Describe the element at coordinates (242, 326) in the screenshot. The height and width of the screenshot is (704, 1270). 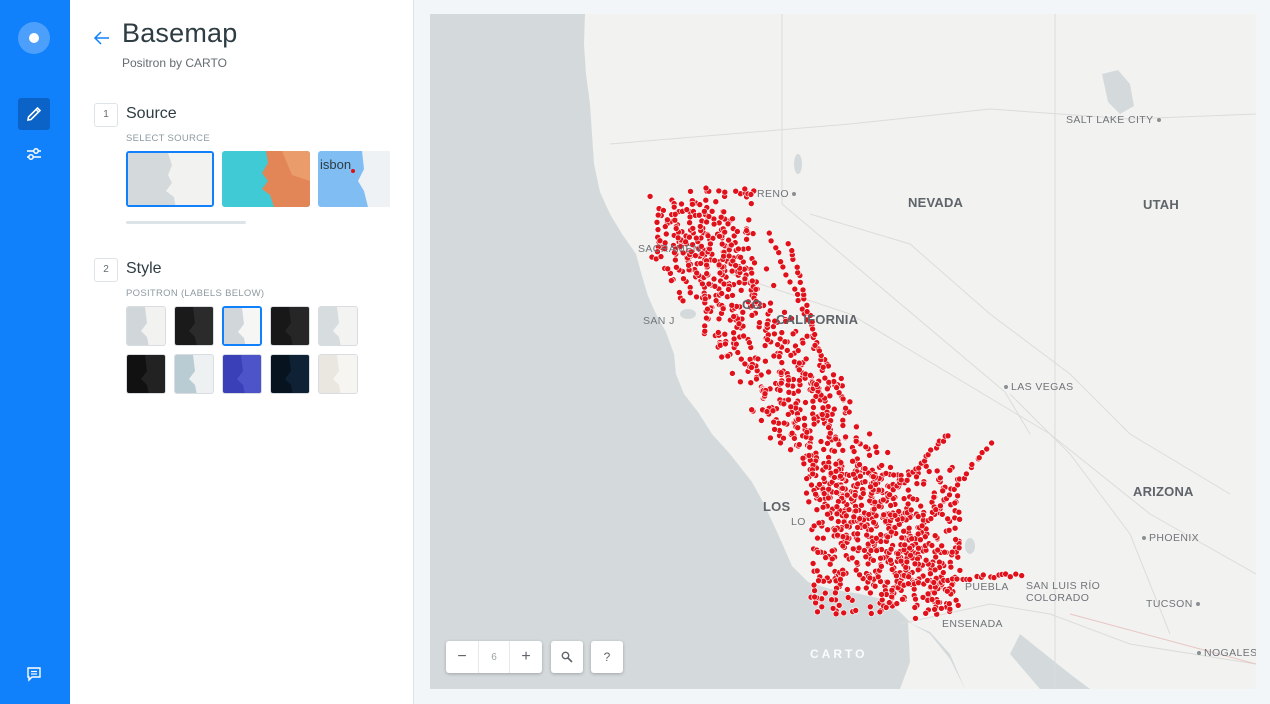
I see `style-swatch-selected` at that location.